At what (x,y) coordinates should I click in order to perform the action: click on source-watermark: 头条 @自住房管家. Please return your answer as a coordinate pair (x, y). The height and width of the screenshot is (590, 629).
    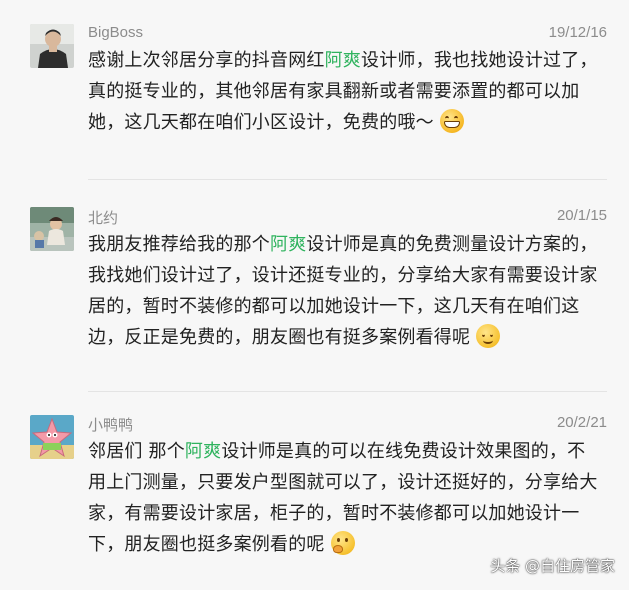
    Looking at the image, I should click on (552, 566).